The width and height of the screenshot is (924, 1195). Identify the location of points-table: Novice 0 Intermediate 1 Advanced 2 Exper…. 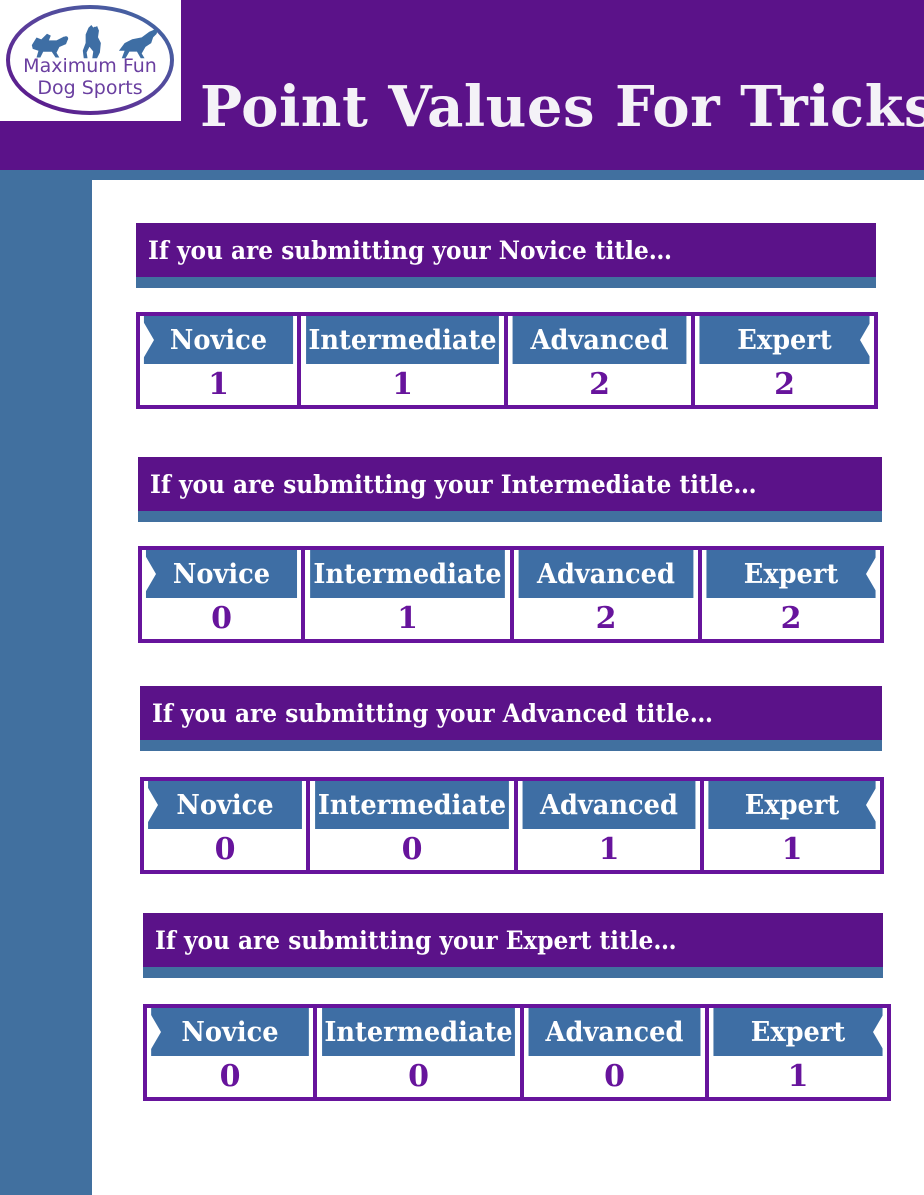
(511, 594).